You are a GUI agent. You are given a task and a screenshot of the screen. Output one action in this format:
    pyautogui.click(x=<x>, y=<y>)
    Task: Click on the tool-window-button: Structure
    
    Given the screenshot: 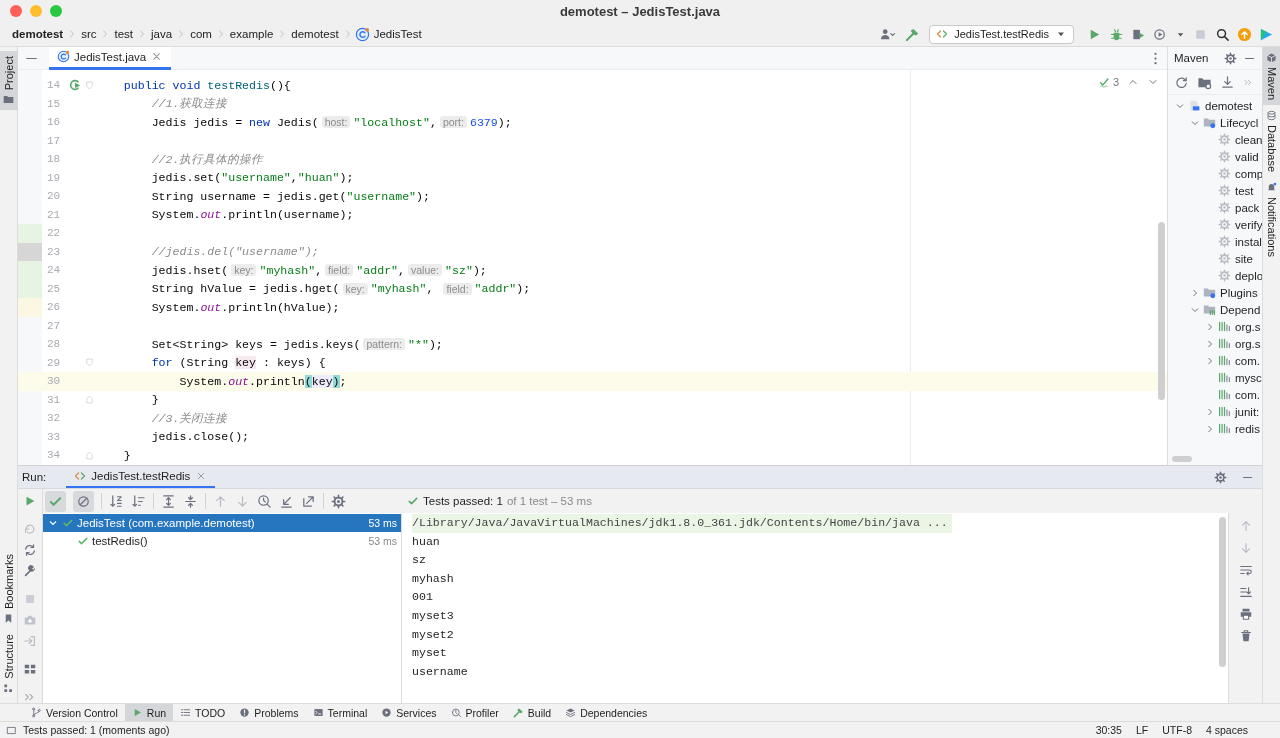 What is the action you would take?
    pyautogui.click(x=9, y=664)
    